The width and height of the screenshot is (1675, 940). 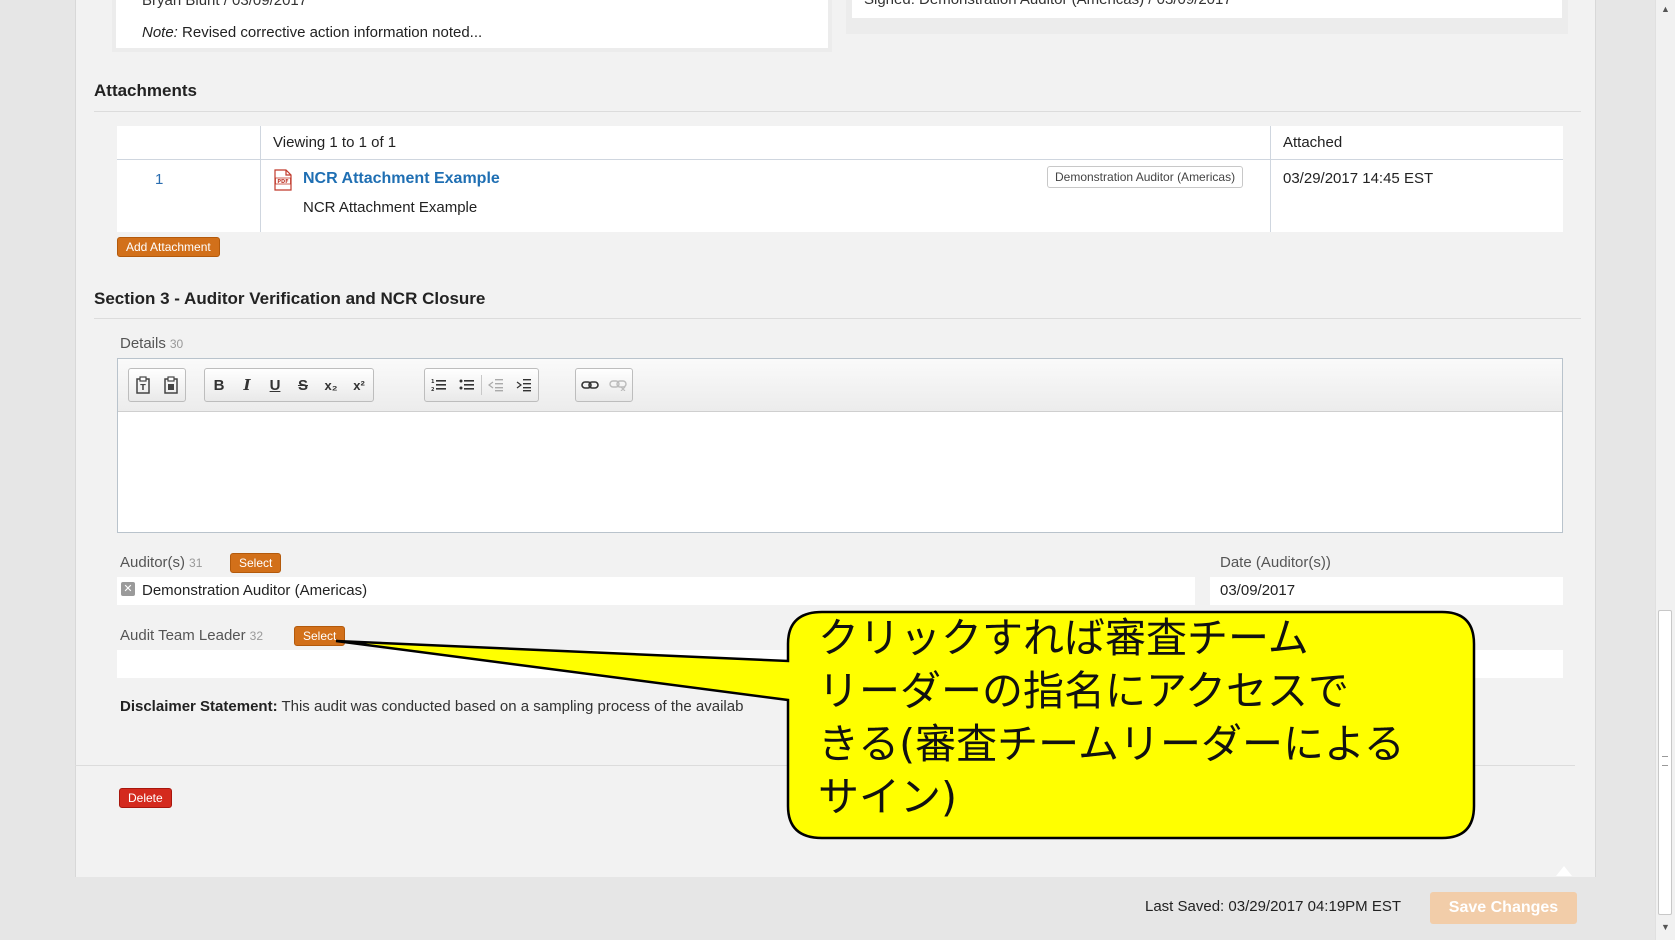 What do you see at coordinates (1083, 691) in the screenshot?
I see `callout-line: リーダーの指名にアクセスで` at bounding box center [1083, 691].